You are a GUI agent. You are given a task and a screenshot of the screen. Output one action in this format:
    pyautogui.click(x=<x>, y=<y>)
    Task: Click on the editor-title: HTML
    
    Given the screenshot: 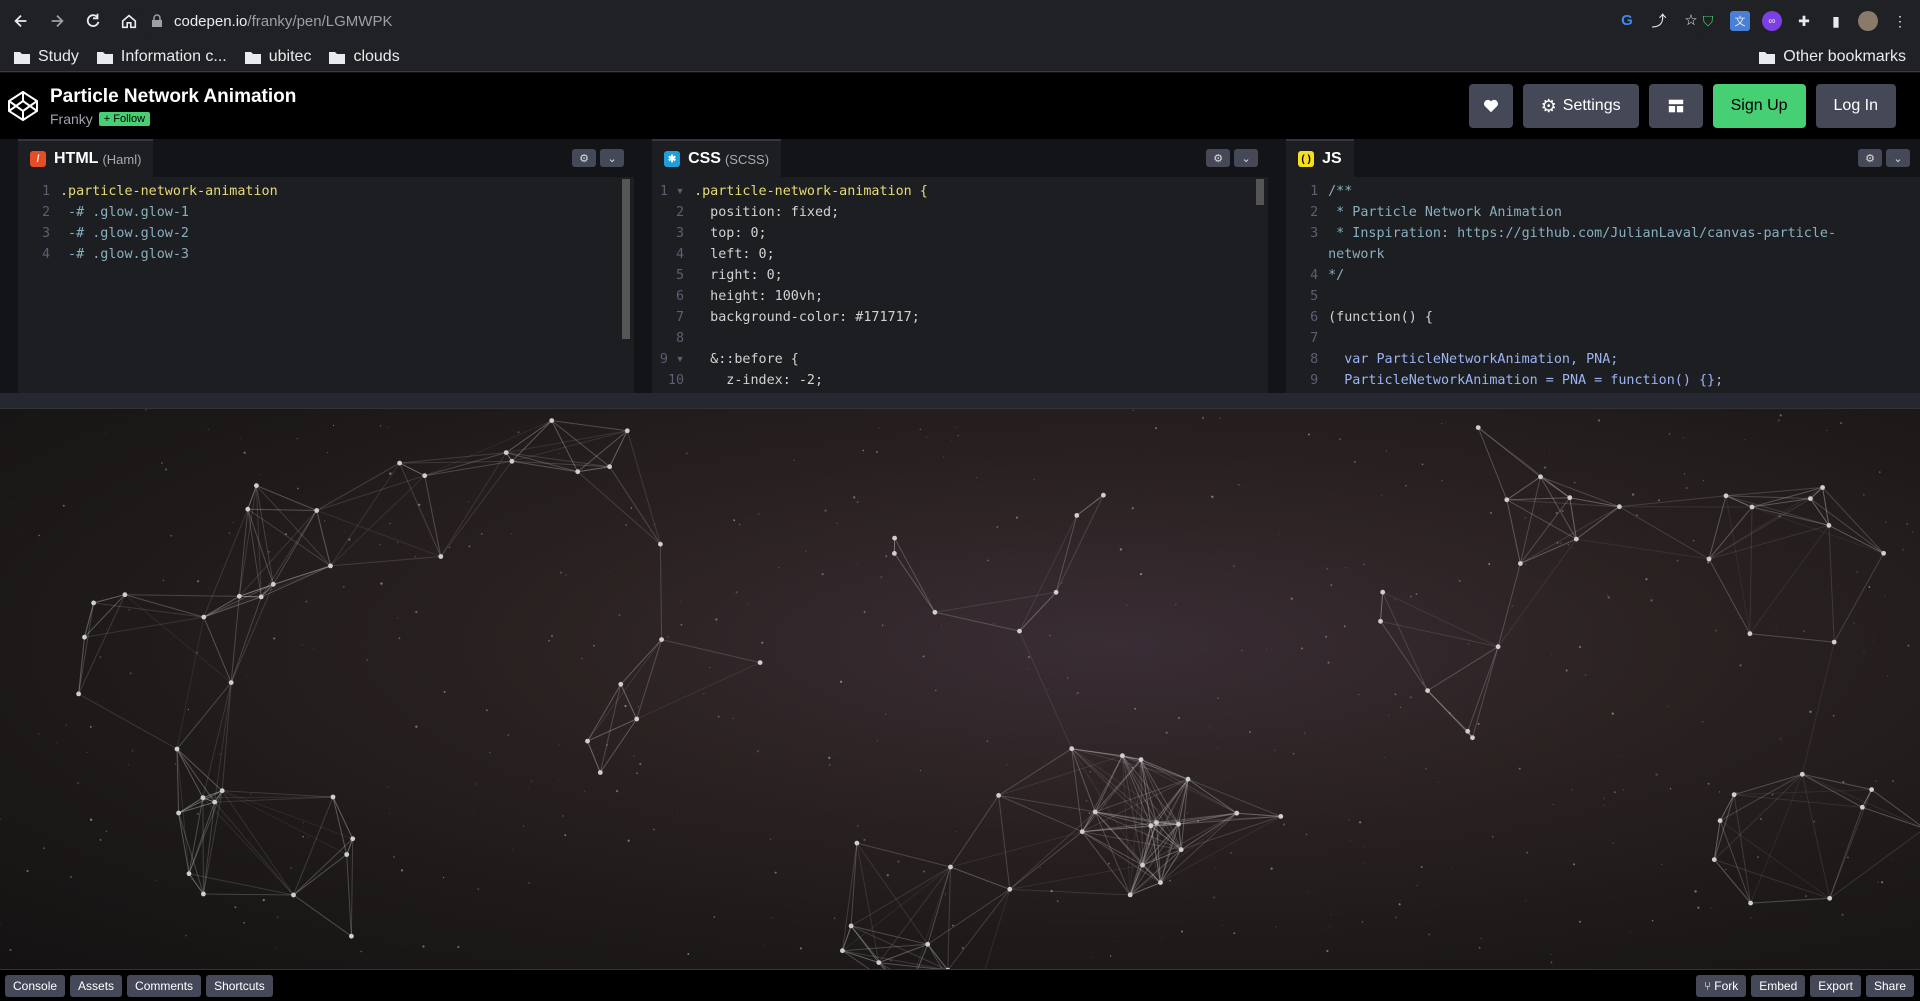 What is the action you would take?
    pyautogui.click(x=76, y=158)
    